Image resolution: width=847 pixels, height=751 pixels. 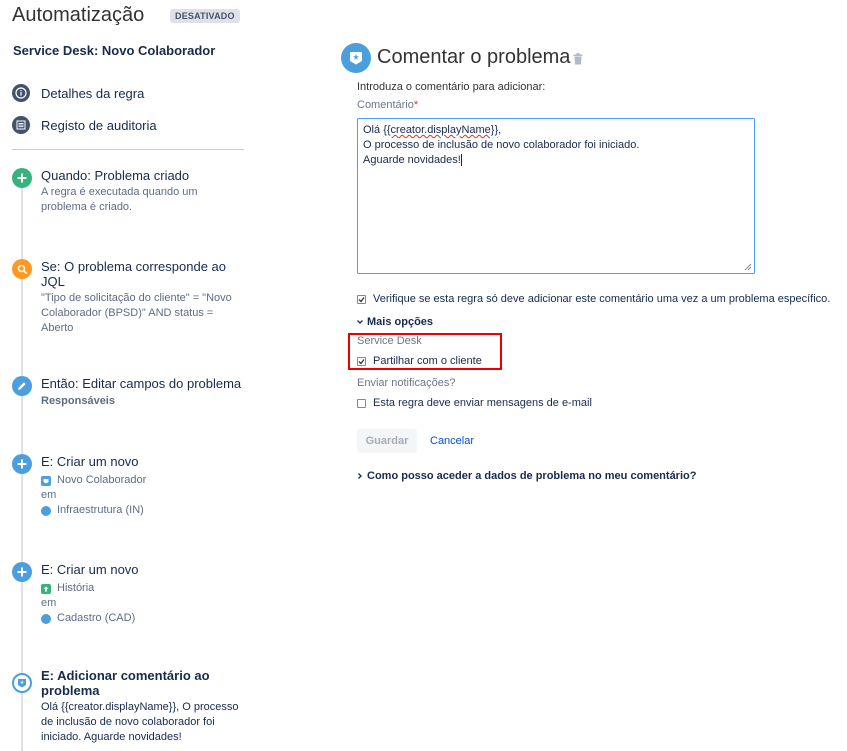 I want to click on project-row: Infraestrutura (IN), so click(x=142, y=510).